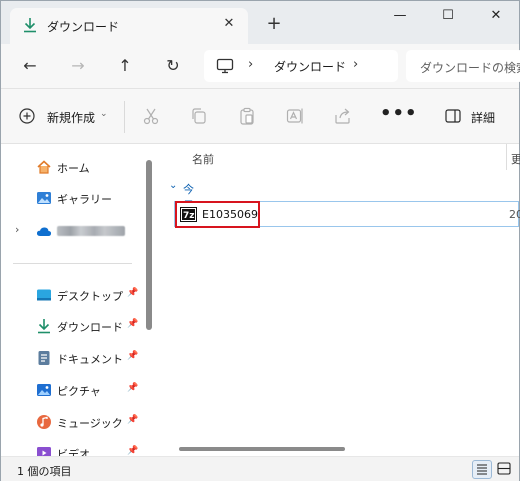 The image size is (520, 481). I want to click on column-header-date: 更, so click(515, 159).